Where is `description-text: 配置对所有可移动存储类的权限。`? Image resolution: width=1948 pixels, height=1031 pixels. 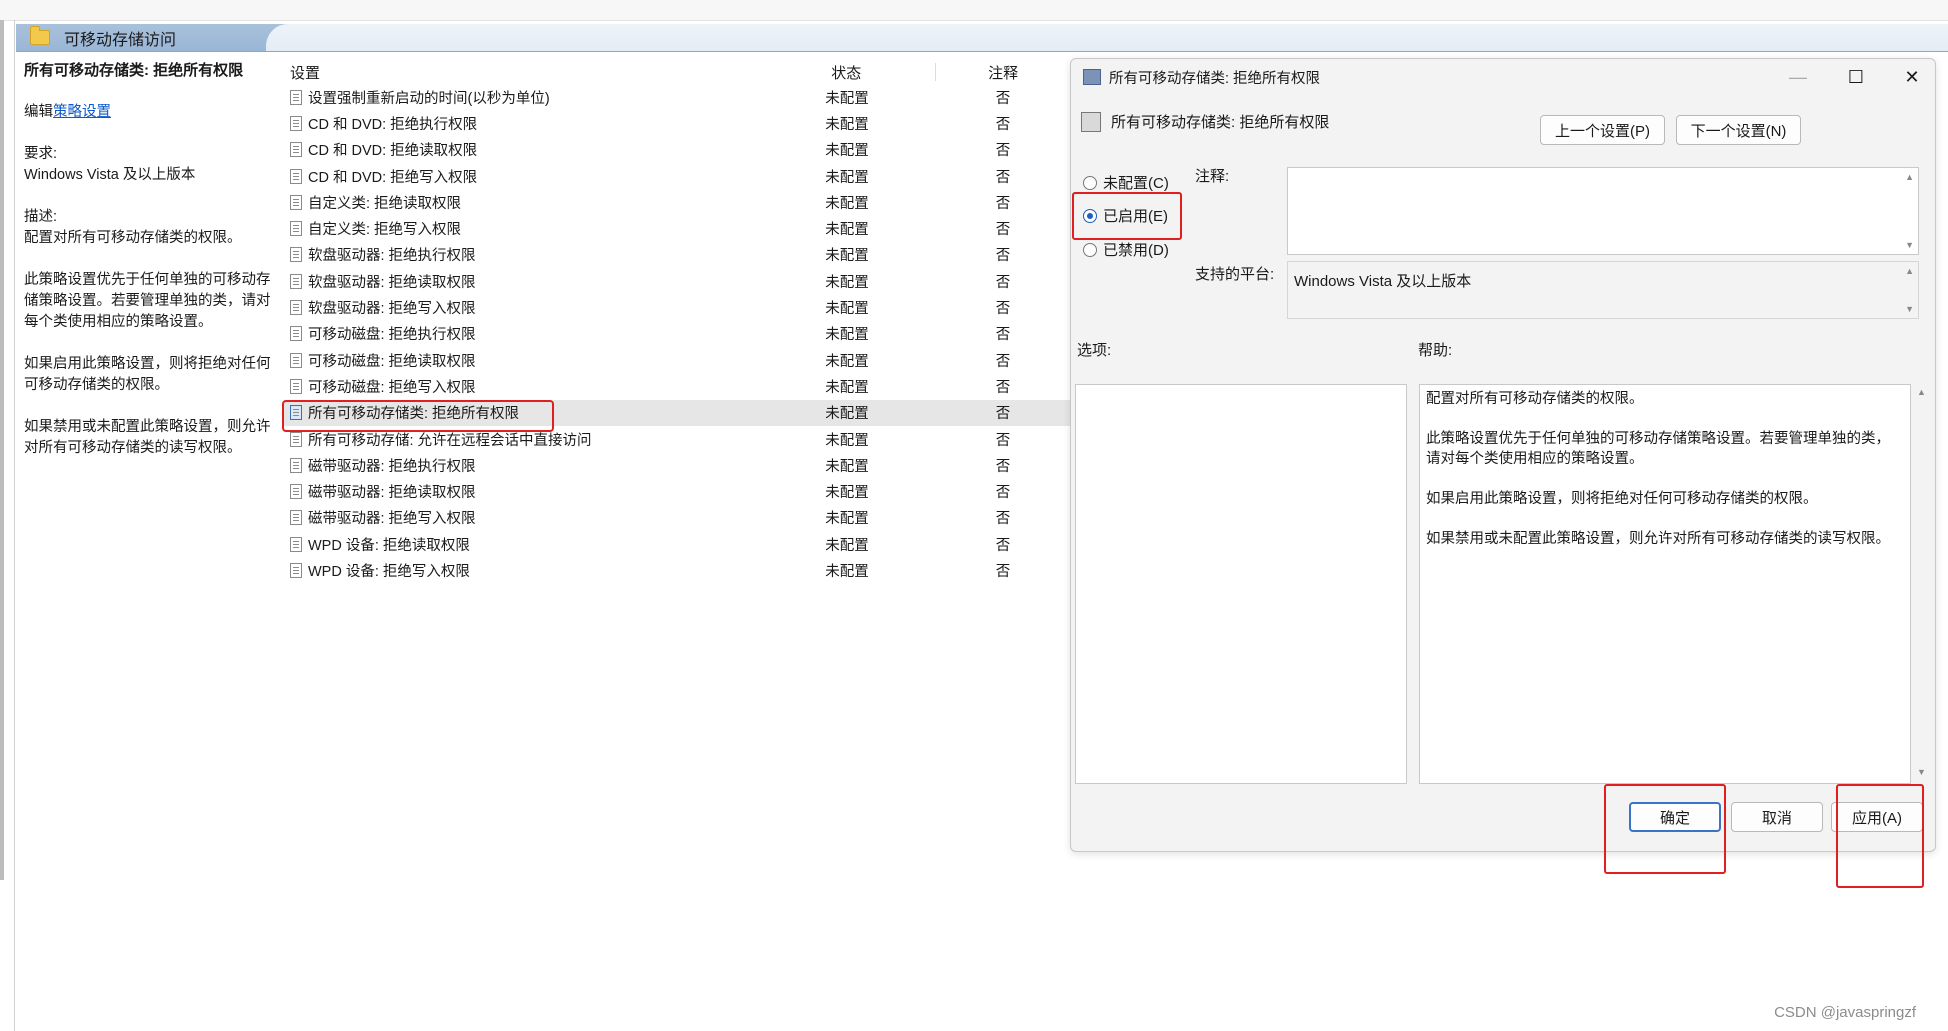 description-text: 配置对所有可移动存储类的权限。 is located at coordinates (133, 238).